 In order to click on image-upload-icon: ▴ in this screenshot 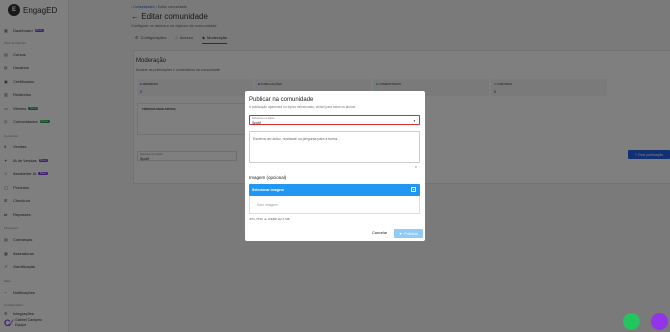, I will do `click(413, 189)`.